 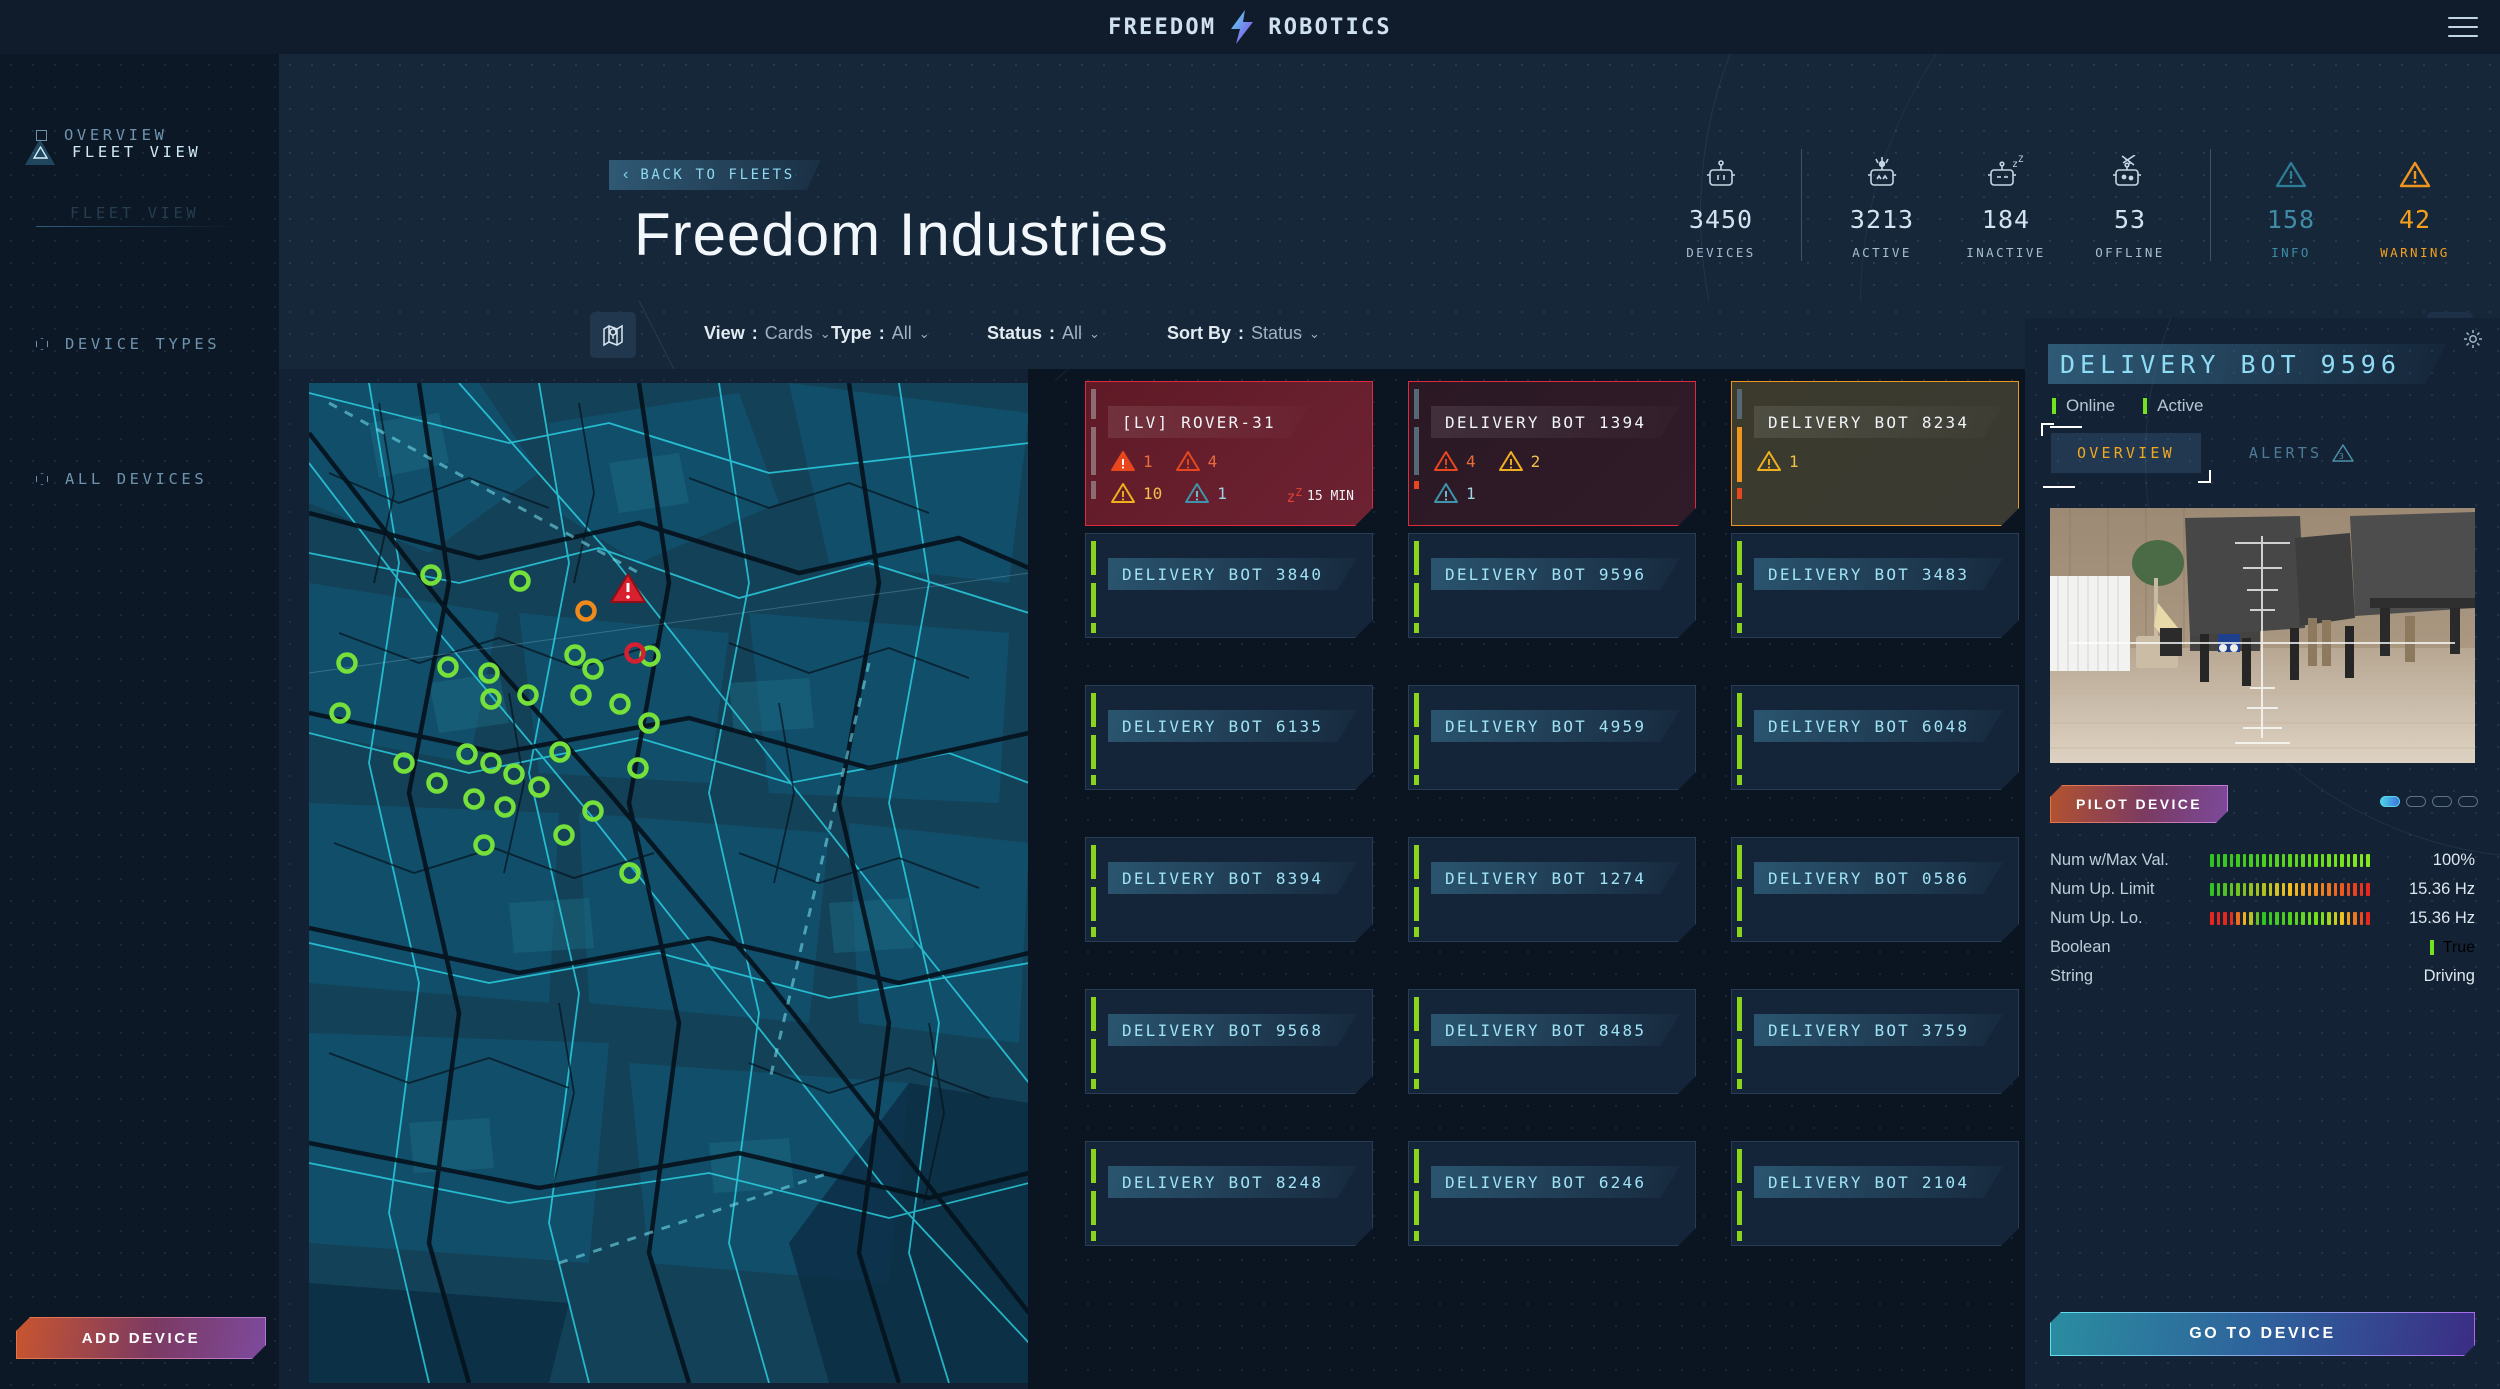 What do you see at coordinates (141, 1338) in the screenshot?
I see `add-device-button: ADD DEVICE` at bounding box center [141, 1338].